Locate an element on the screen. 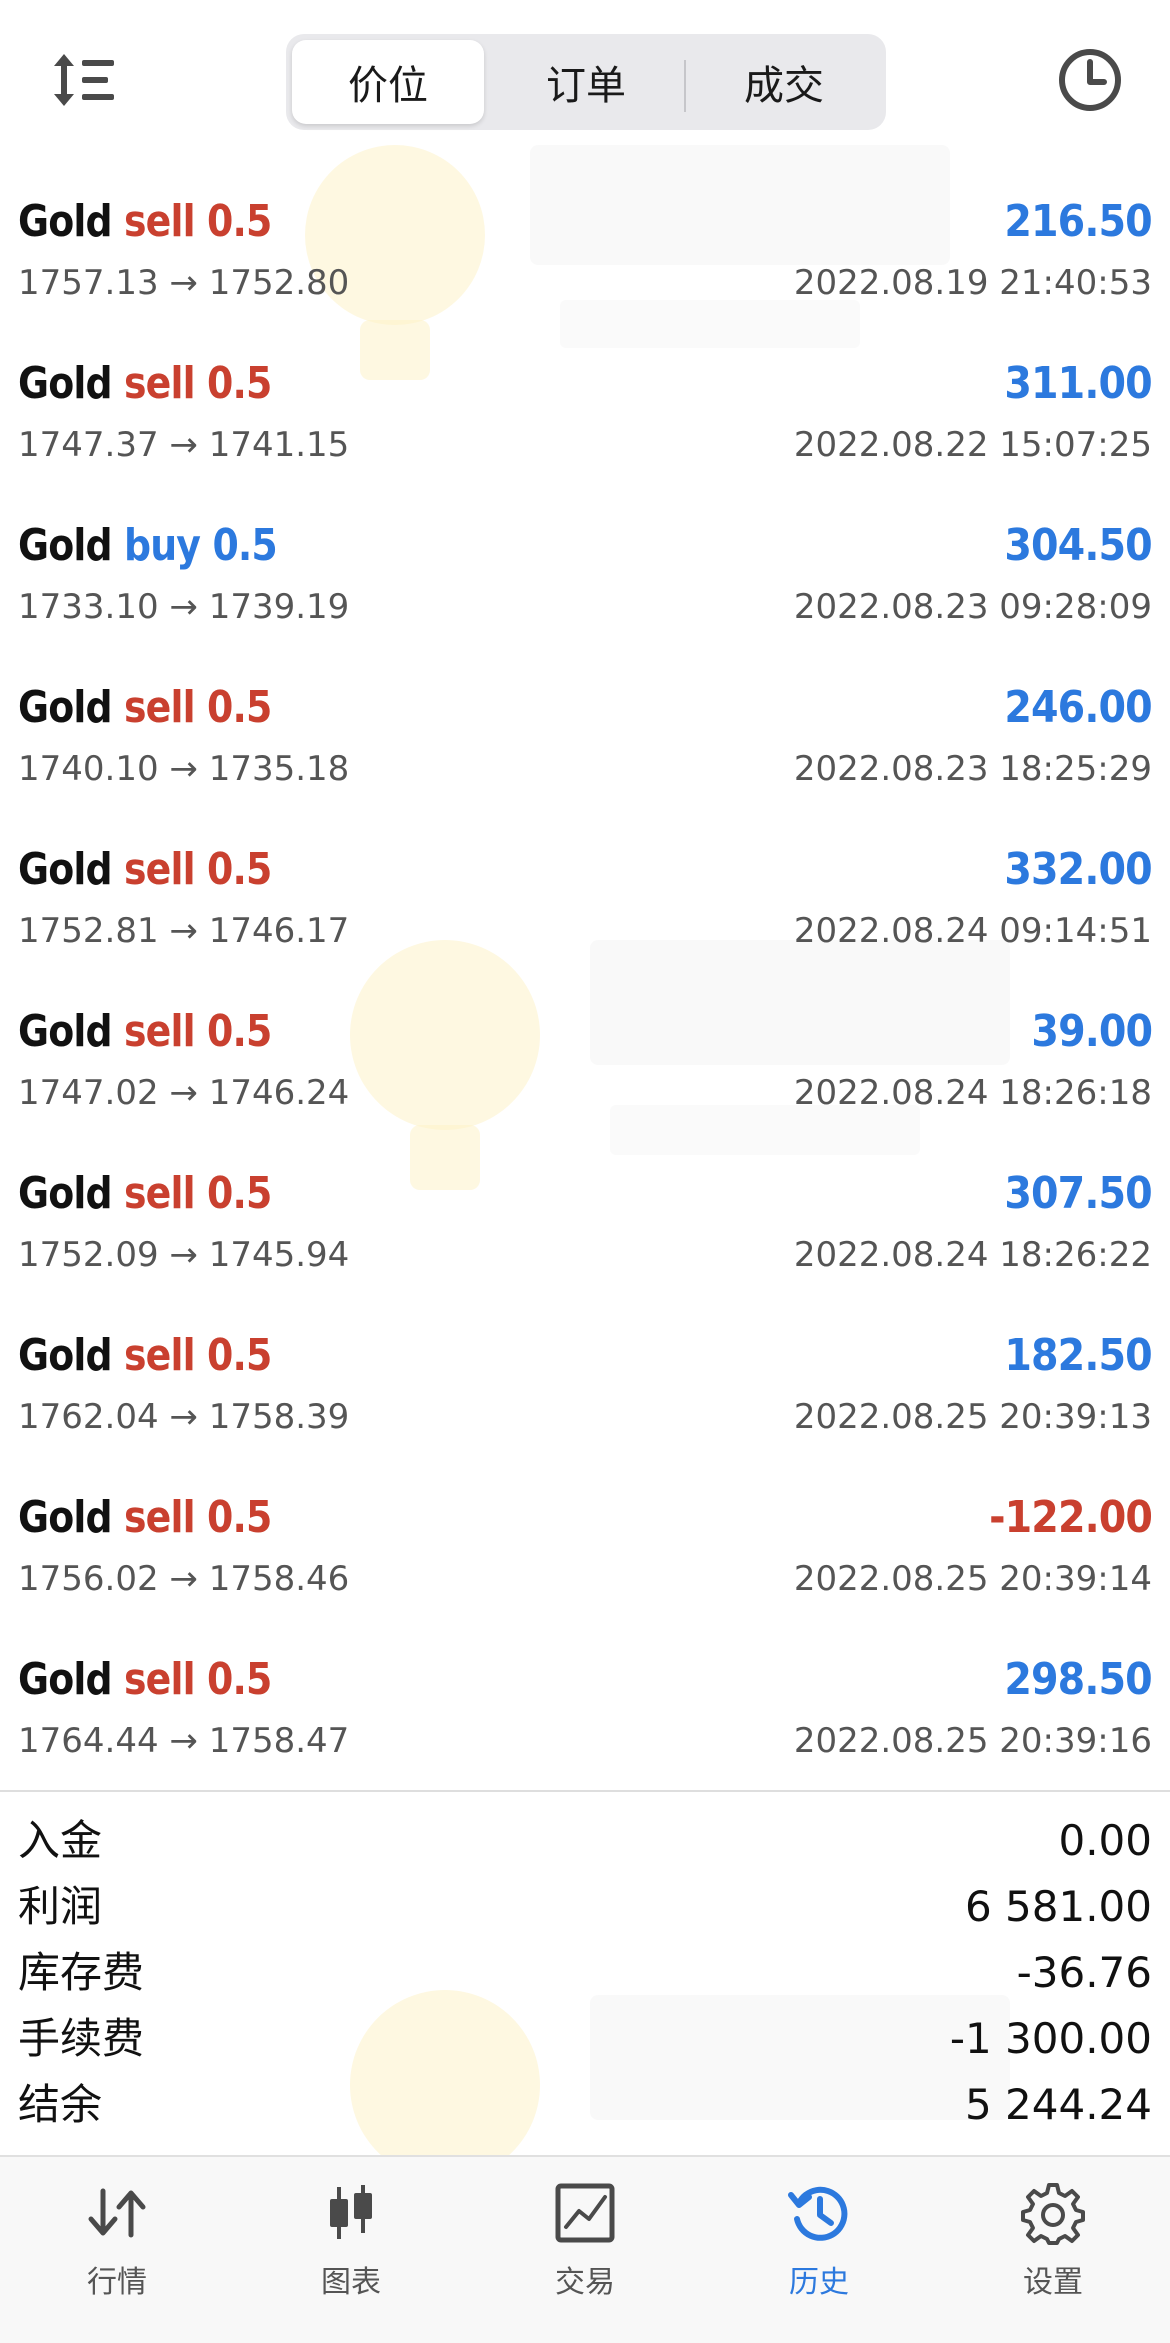  trade-prices: 1740.10 → 1735.18 is located at coordinates (184, 769).